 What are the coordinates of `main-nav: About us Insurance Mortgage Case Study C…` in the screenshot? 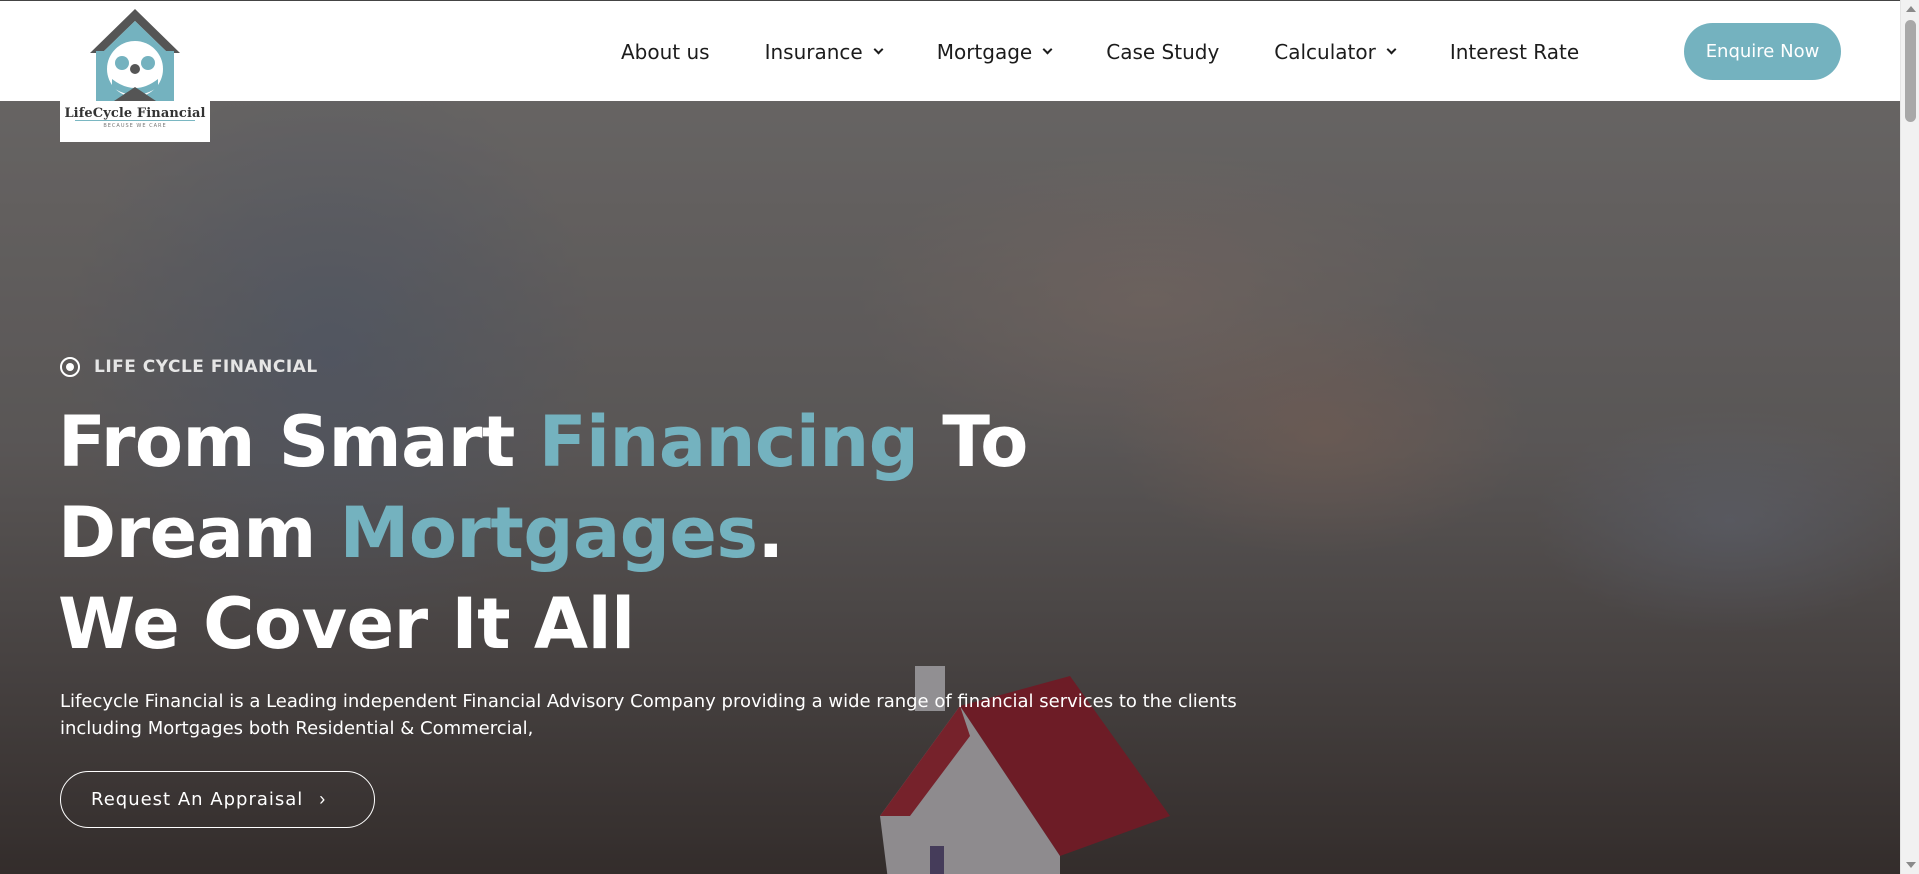 It's located at (1089, 51).